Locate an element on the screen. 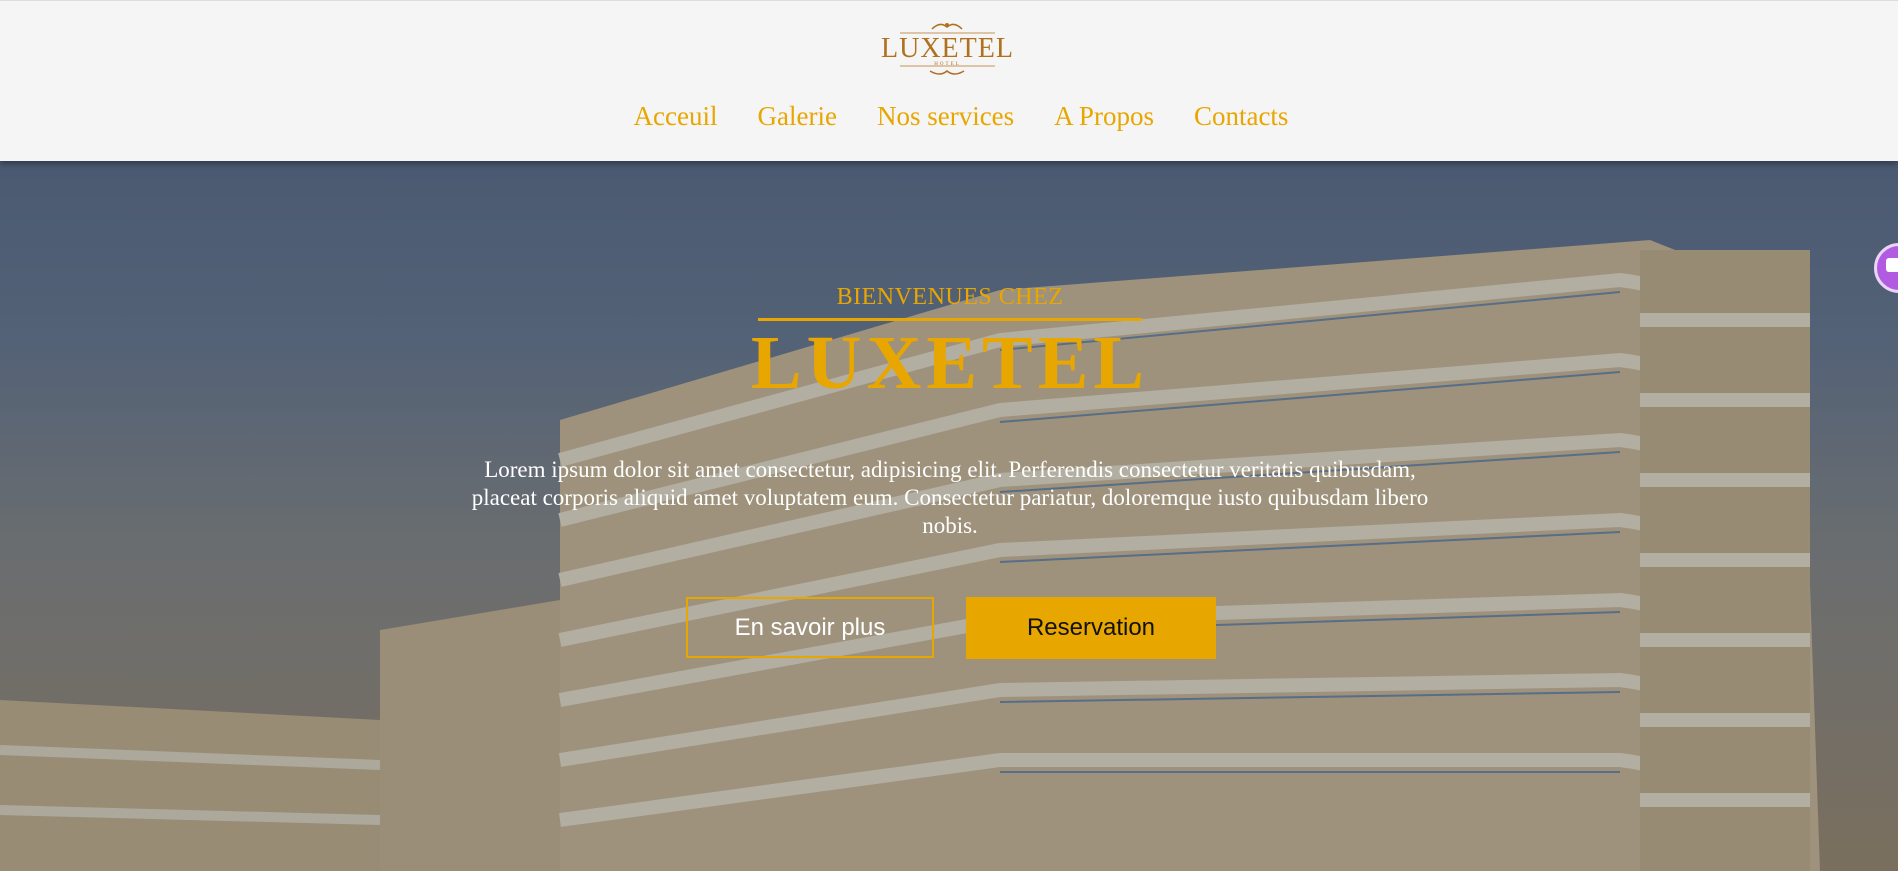 This screenshot has height=871, width=1898. learn-more-button: En savoir plus is located at coordinates (810, 627).